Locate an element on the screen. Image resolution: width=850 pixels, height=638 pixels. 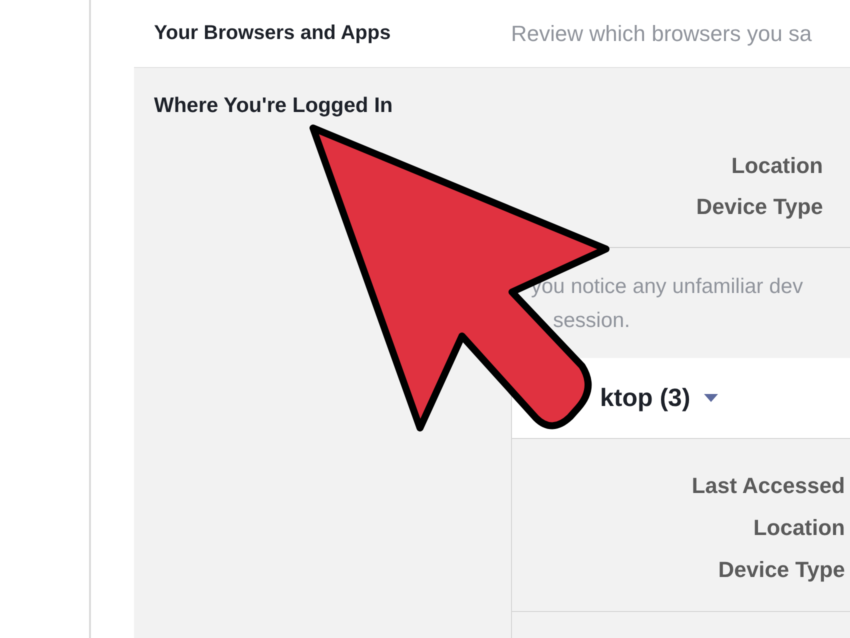
caret-icon is located at coordinates (711, 398).